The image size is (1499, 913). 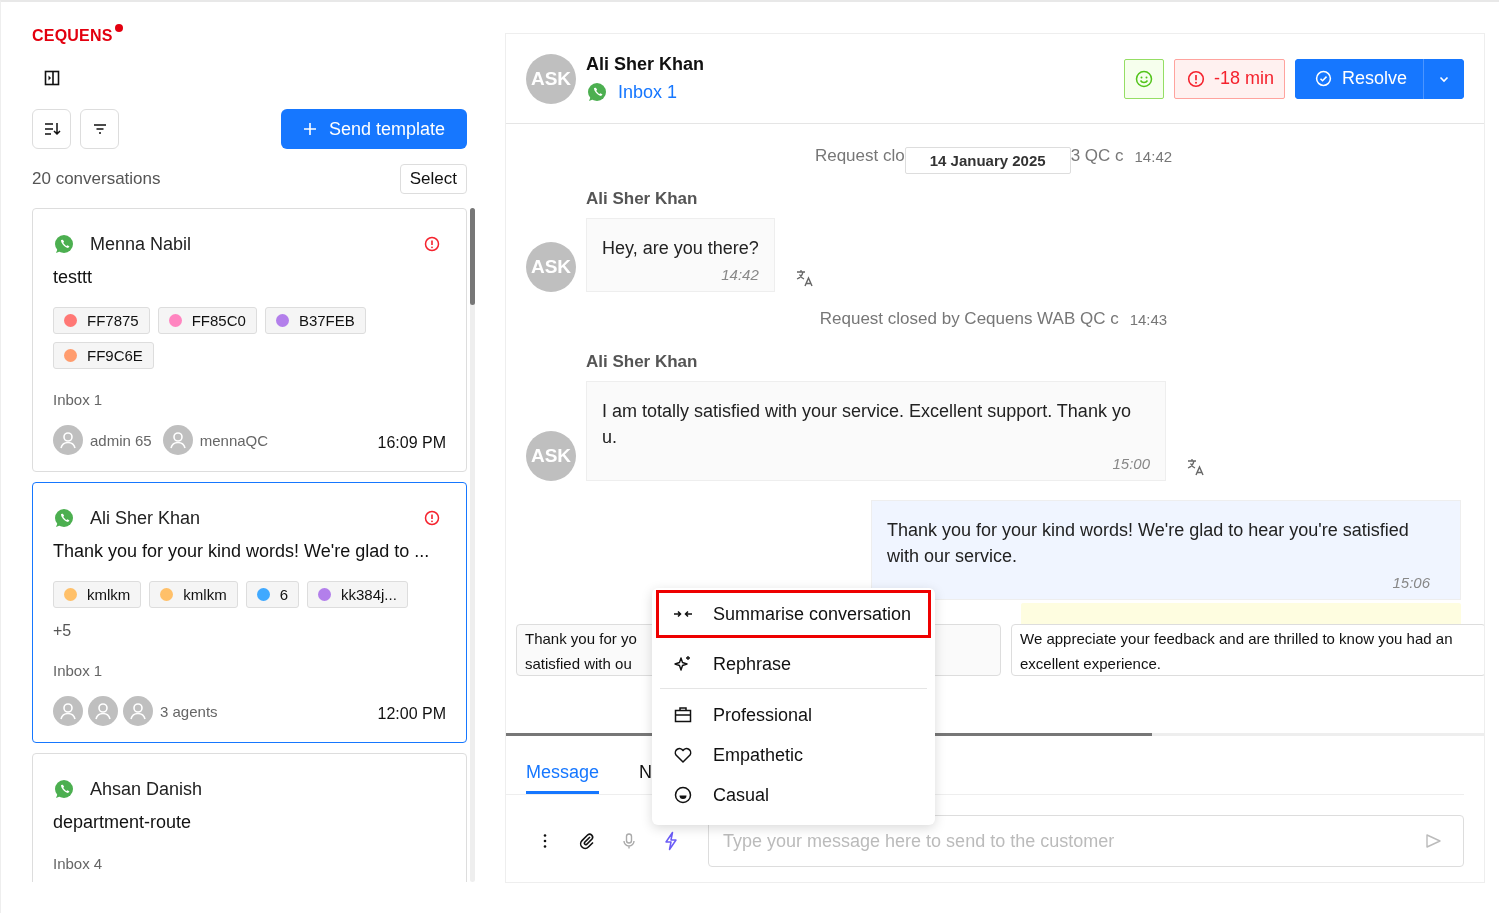 I want to click on check-circle-icon, so click(x=1323, y=78).